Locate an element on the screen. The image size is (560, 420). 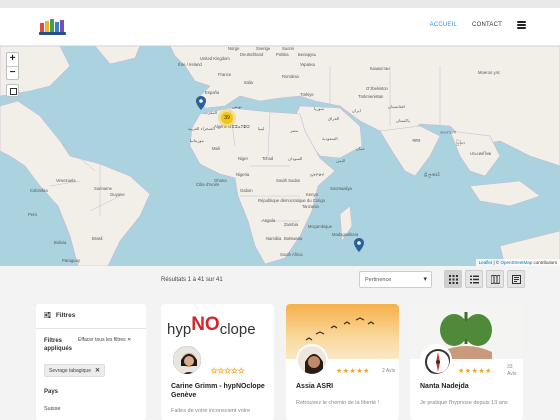
map-label: South Africa is located at coordinates (291, 254).